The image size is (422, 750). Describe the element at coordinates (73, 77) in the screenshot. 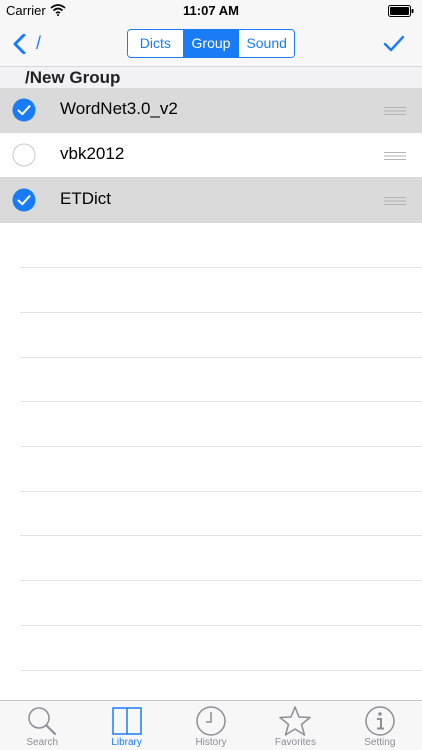

I see `section-title: /New Group` at that location.